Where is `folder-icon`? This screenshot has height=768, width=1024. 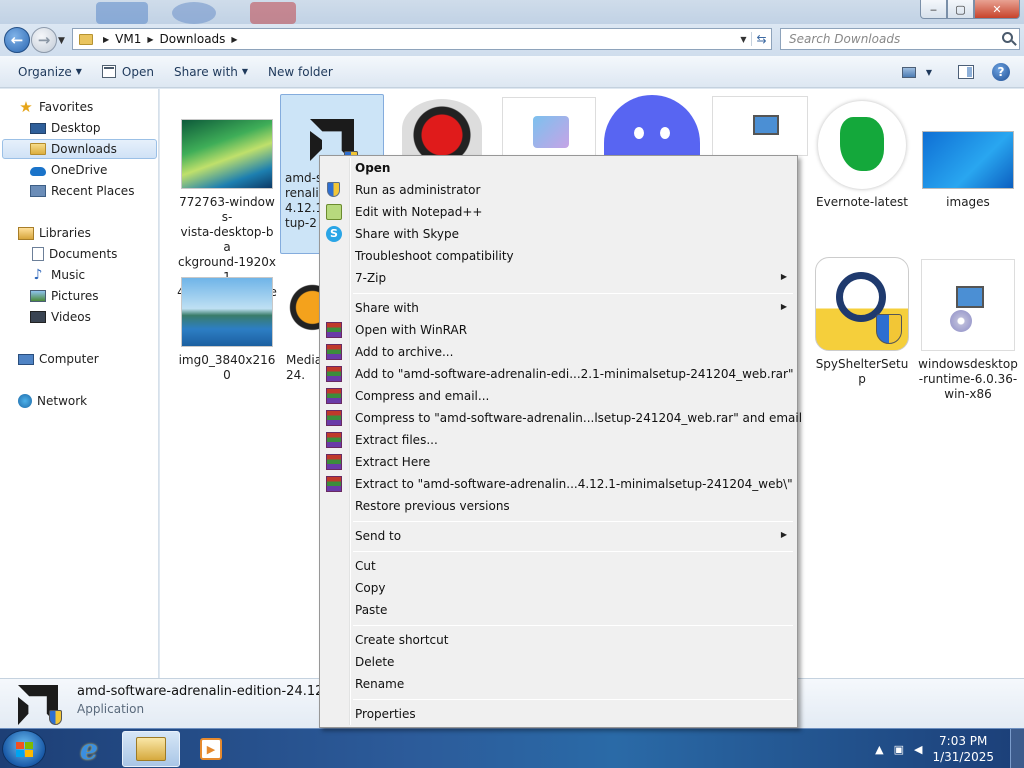 folder-icon is located at coordinates (151, 749).